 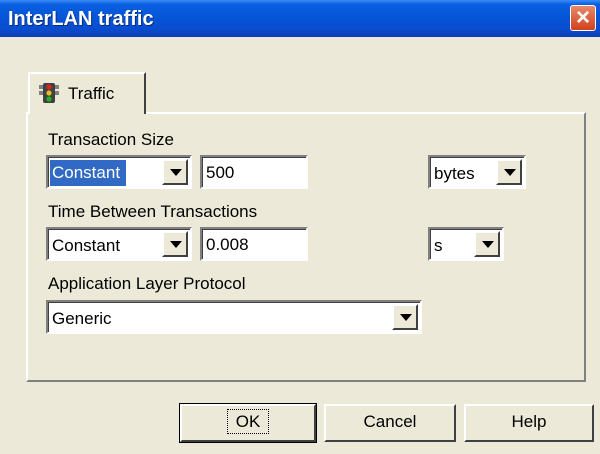 I want to click on help-button: Help, so click(x=529, y=423).